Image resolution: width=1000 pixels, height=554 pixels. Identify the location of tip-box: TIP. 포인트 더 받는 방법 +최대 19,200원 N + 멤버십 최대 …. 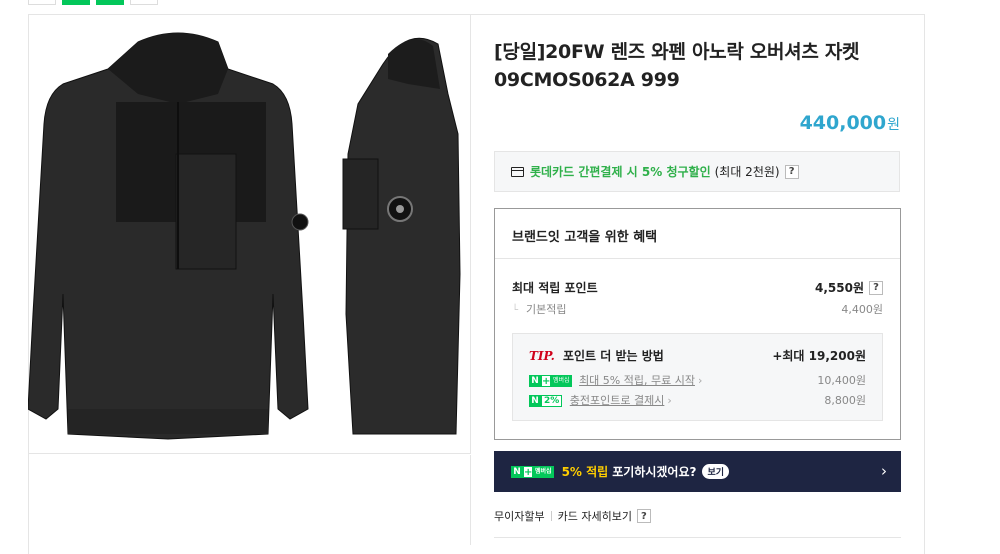
(697, 377).